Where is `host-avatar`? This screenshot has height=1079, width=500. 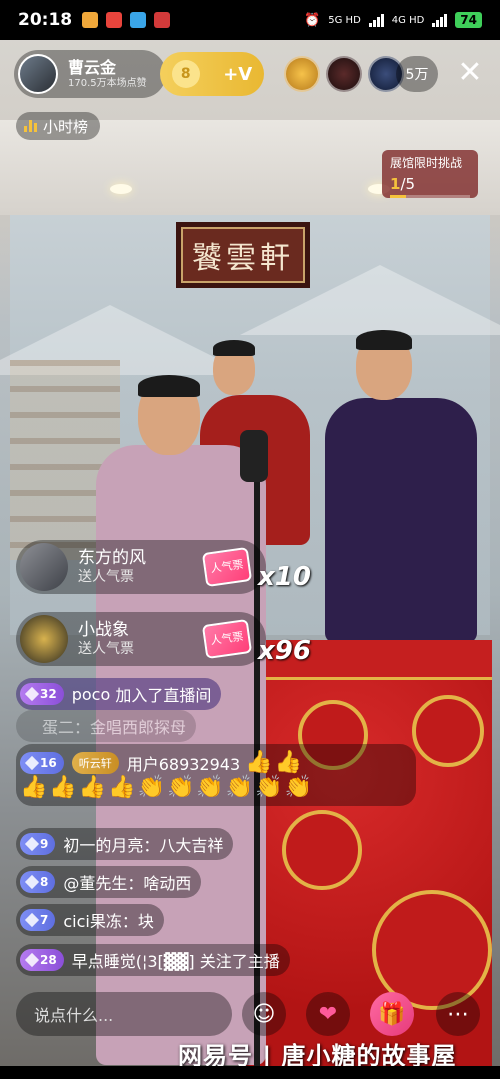
host-avatar is located at coordinates (38, 74).